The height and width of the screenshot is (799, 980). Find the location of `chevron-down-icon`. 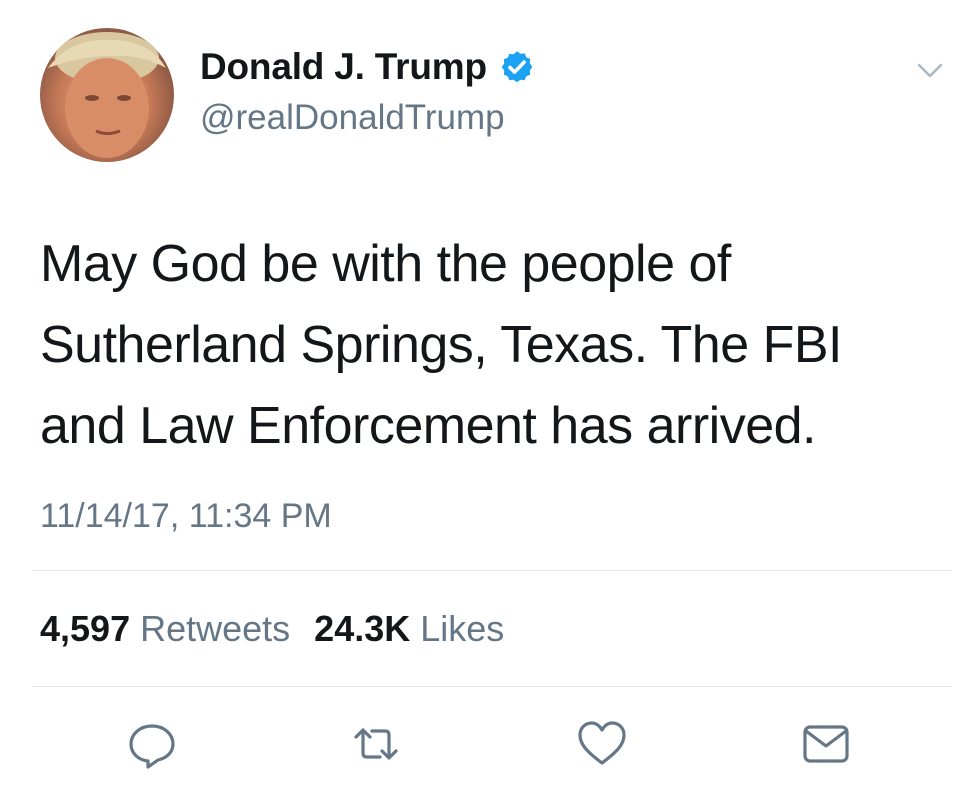

chevron-down-icon is located at coordinates (930, 71).